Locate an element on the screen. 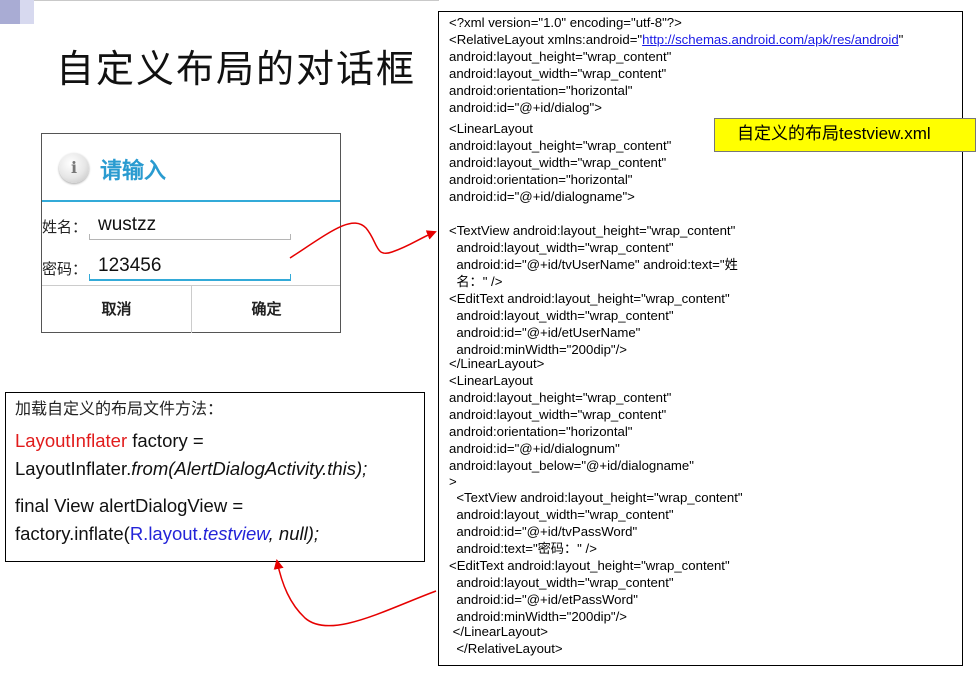 The width and height of the screenshot is (977, 674). arrow-code-to-snippet is located at coordinates (355, 593).